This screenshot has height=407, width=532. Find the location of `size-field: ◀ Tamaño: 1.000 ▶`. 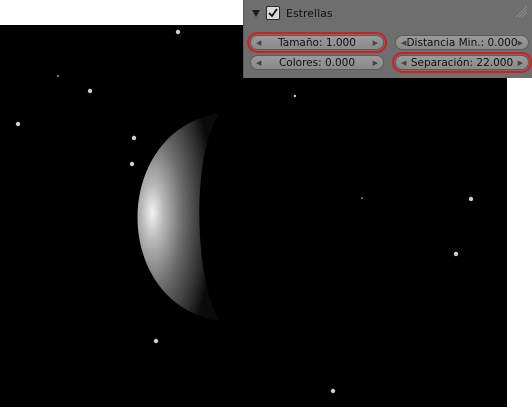

size-field: ◀ Tamaño: 1.000 ▶ is located at coordinates (317, 42).